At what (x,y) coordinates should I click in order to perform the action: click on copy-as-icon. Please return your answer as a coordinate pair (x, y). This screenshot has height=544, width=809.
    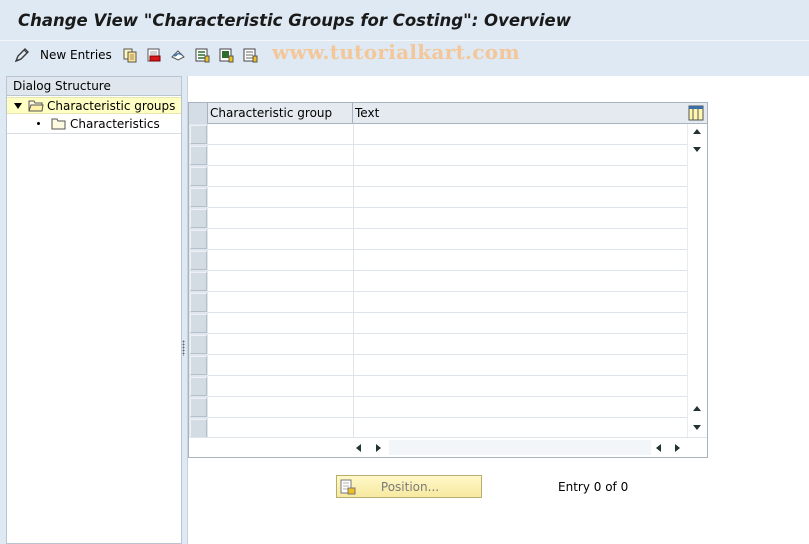
    Looking at the image, I should click on (130, 55).